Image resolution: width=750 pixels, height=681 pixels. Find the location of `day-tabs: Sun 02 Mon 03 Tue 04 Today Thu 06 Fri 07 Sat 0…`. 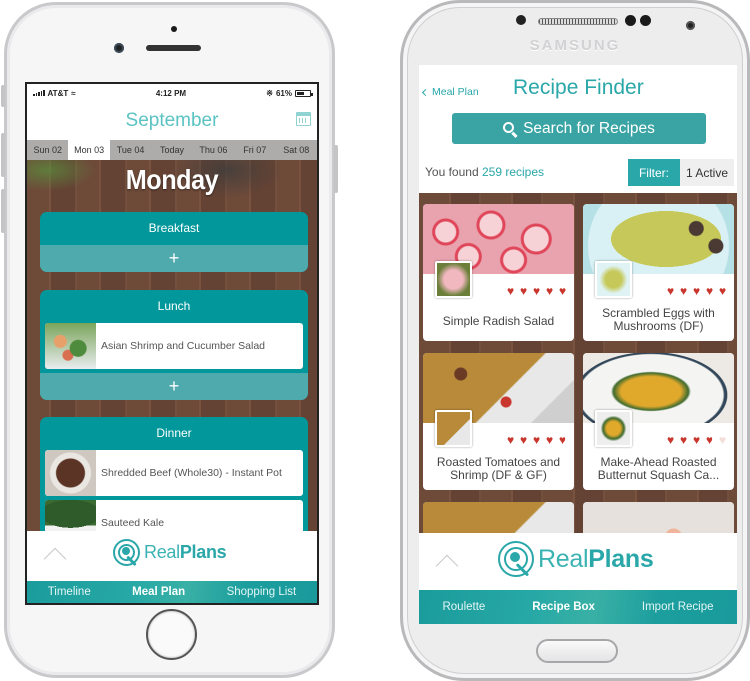

day-tabs: Sun 02 Mon 03 Tue 04 Today Thu 06 Fri 07 Sat 0… is located at coordinates (172, 150).